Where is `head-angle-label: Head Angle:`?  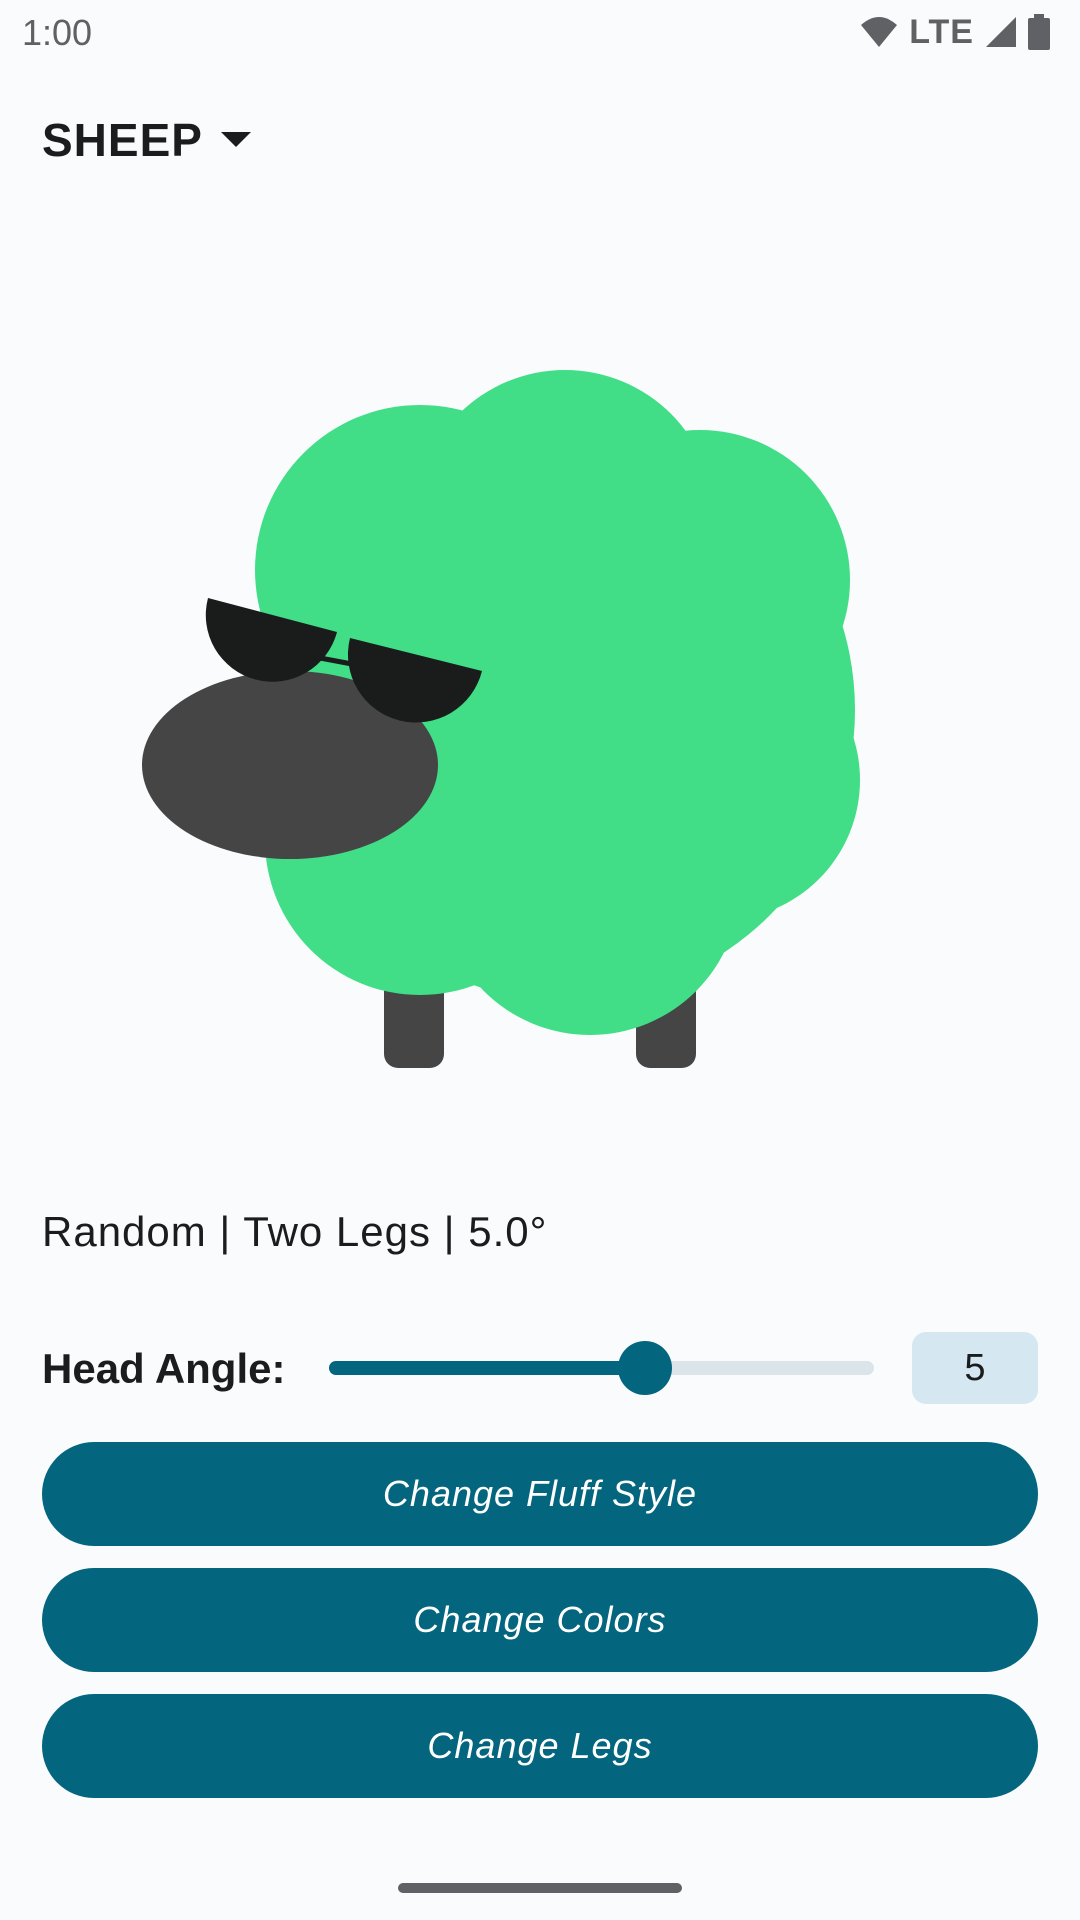 head-angle-label: Head Angle: is located at coordinates (164, 1368).